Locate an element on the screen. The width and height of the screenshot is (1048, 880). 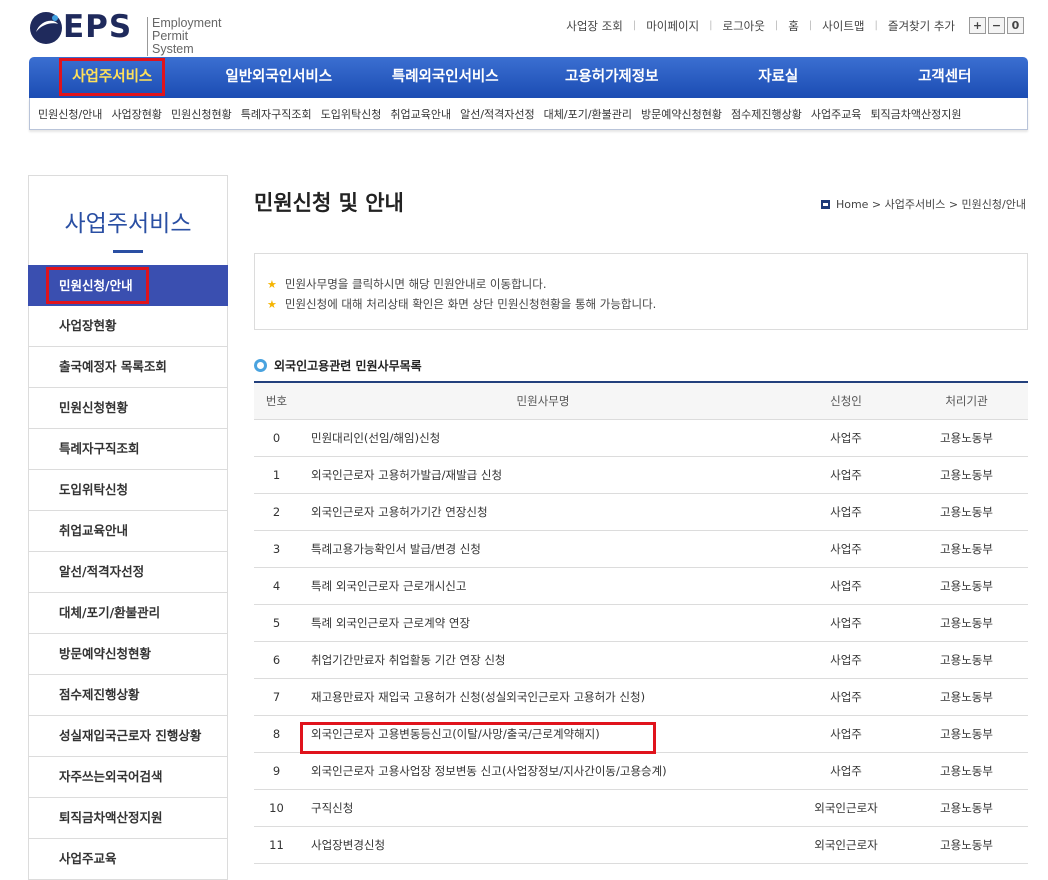
cell-no: 5 is located at coordinates (276, 623).